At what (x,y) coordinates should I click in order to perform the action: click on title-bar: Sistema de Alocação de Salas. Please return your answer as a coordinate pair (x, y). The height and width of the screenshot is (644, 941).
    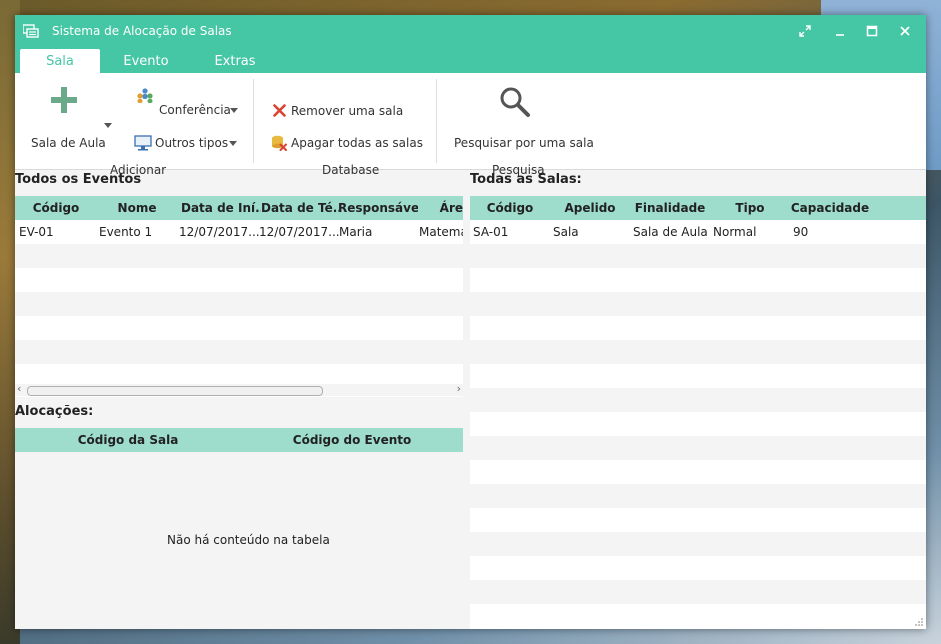
    Looking at the image, I should click on (470, 32).